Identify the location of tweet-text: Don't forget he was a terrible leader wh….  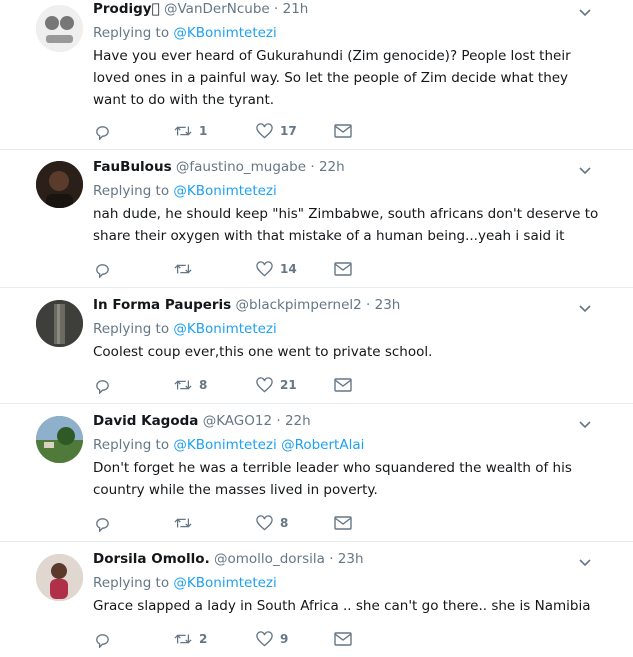
(332, 479).